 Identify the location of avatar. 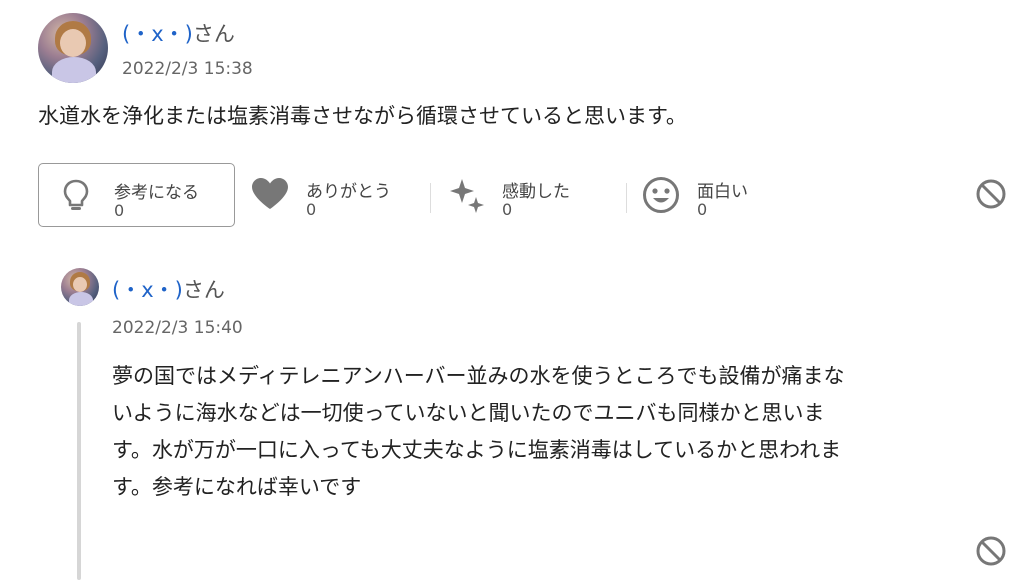
(73, 48).